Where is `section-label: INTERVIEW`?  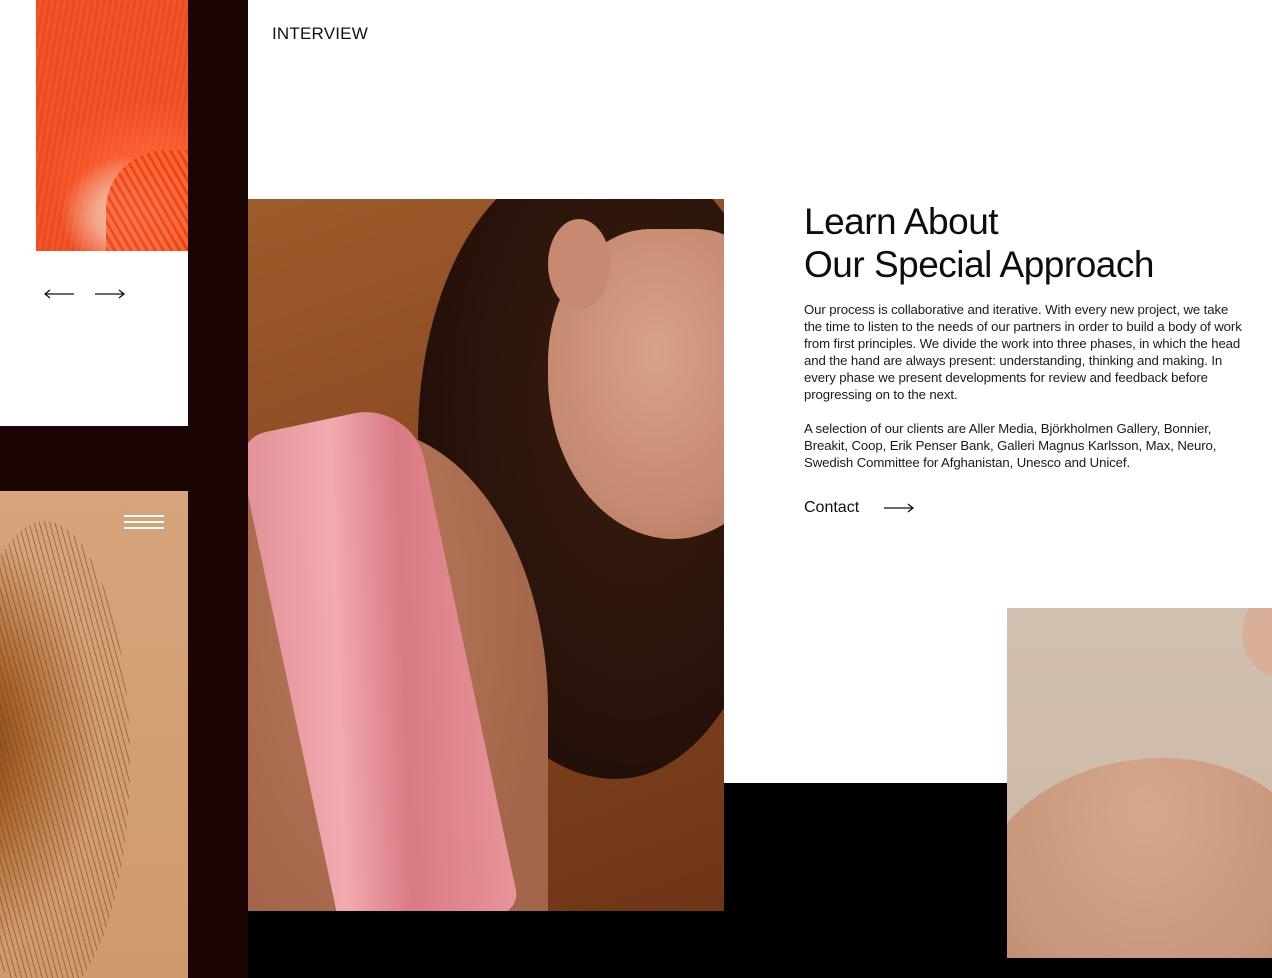 section-label: INTERVIEW is located at coordinates (320, 33).